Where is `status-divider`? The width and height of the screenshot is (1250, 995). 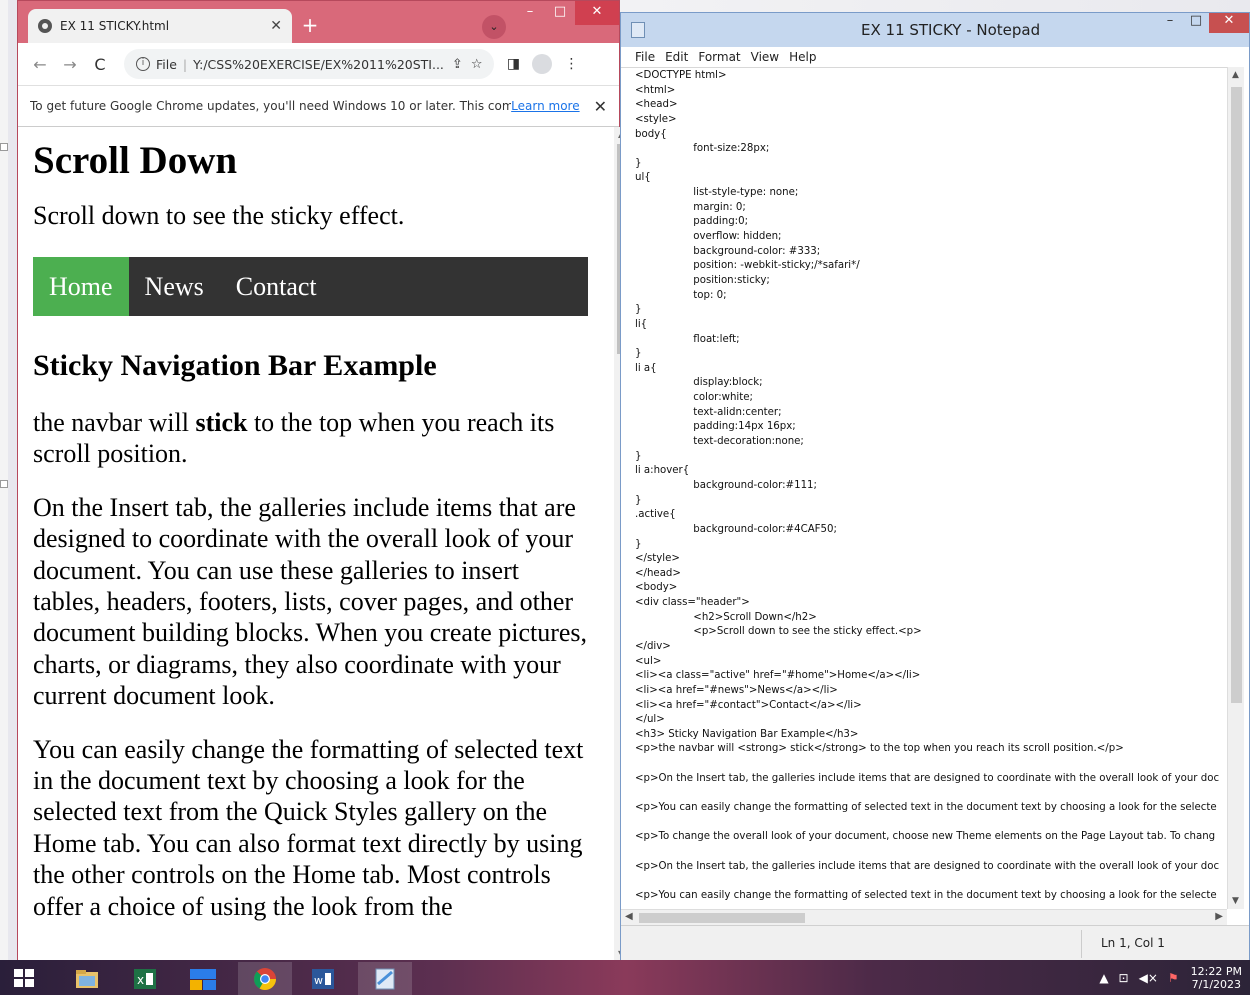 status-divider is located at coordinates (1081, 944).